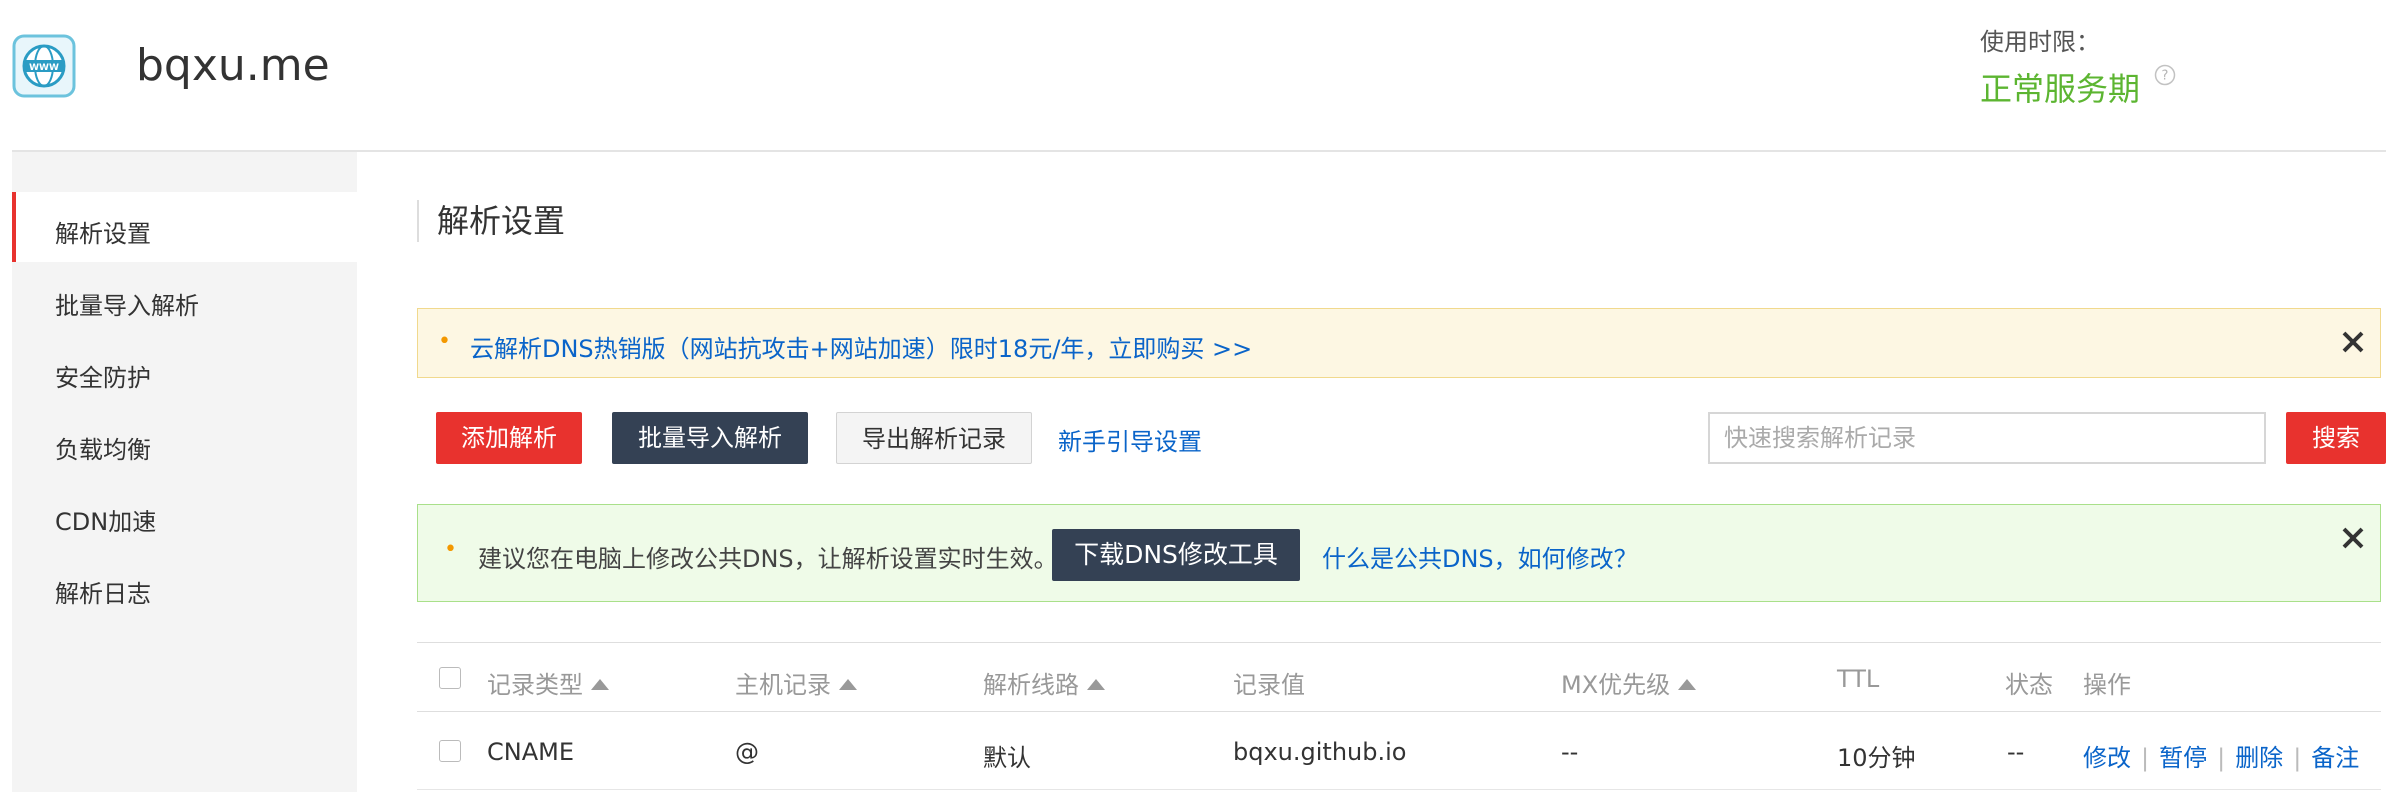  Describe the element at coordinates (103, 594) in the screenshot. I see `sidebar-item-label: 解析日志` at that location.